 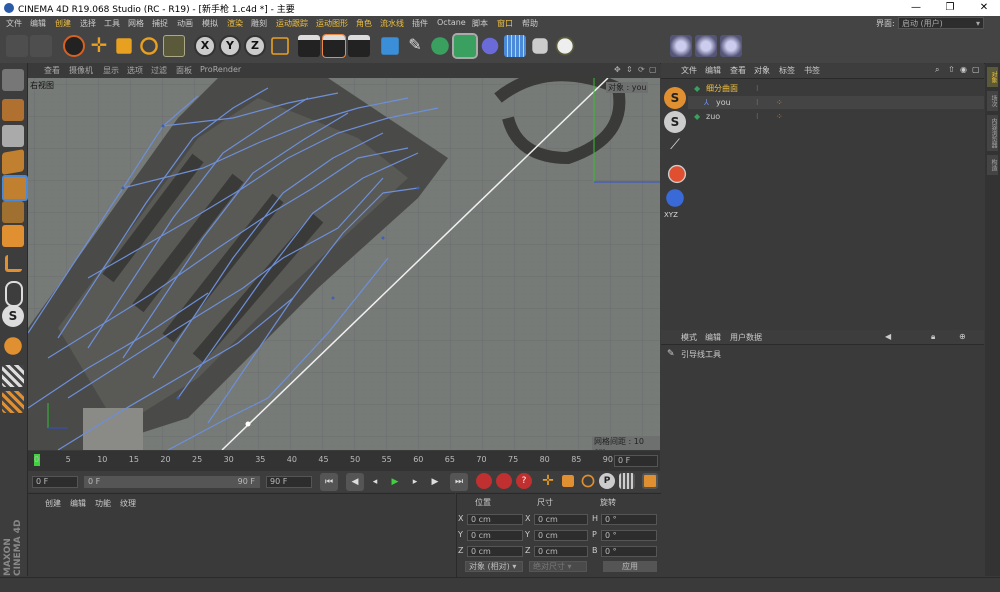 I want to click on tab-content-browser: 内容浏览器, so click(x=992, y=133).